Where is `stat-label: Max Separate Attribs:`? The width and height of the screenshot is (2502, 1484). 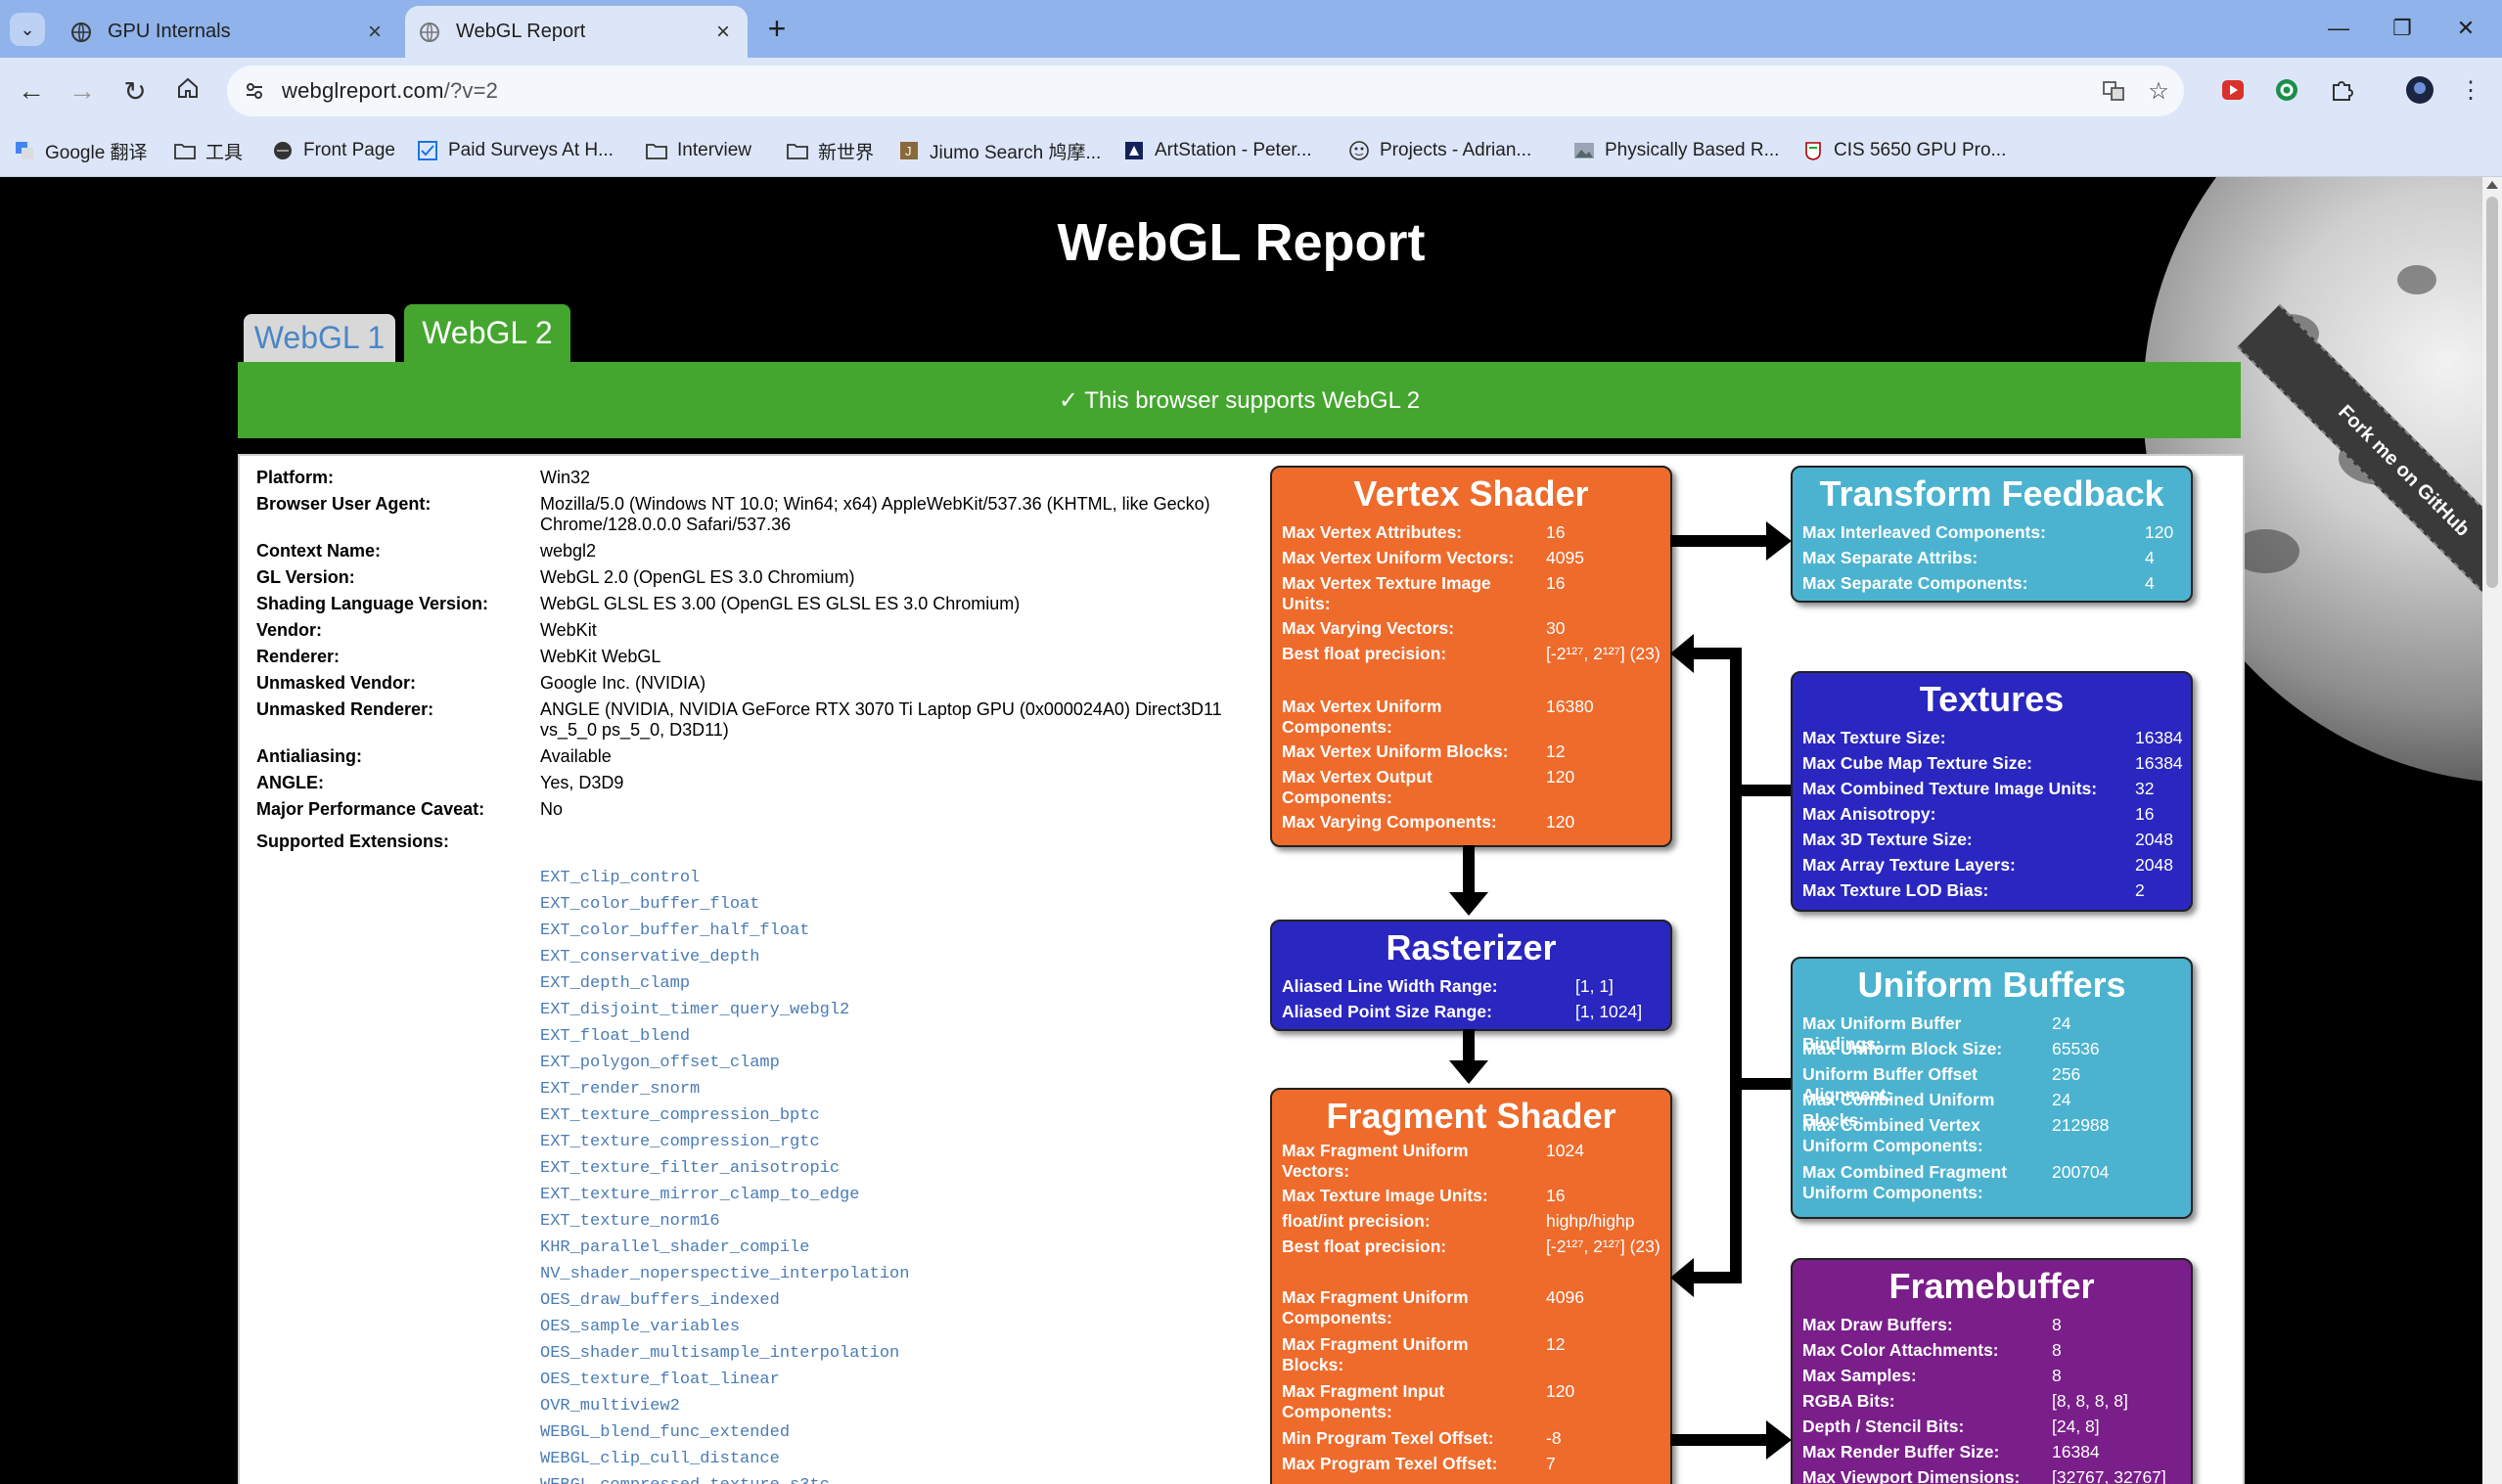 stat-label: Max Separate Attribs: is located at coordinates (1890, 557).